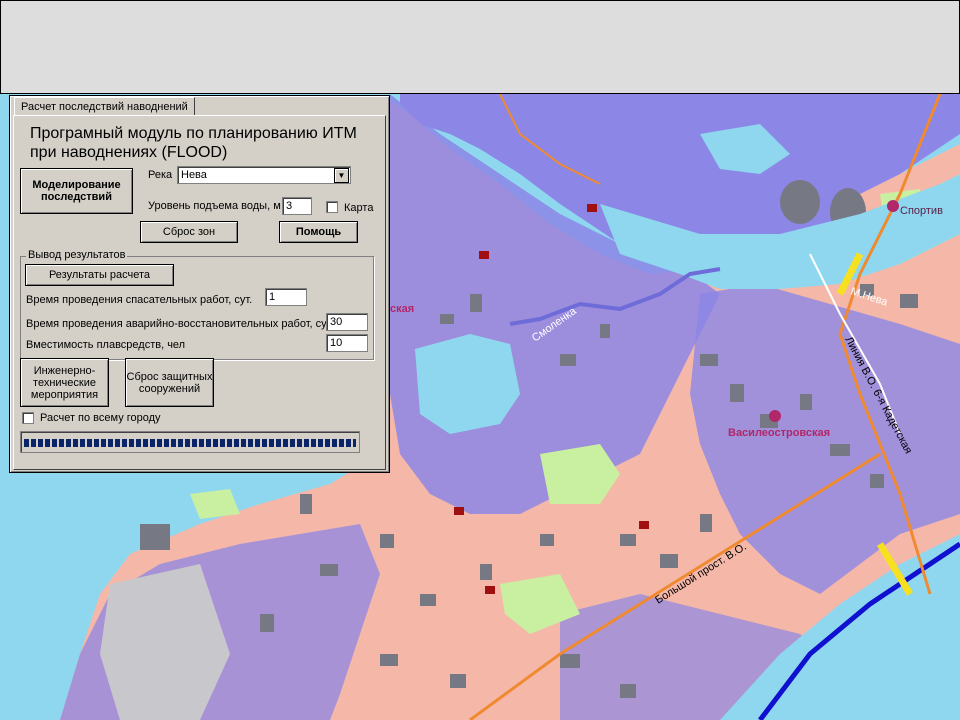  What do you see at coordinates (402, 309) in the screenshot?
I see `label-sk: ская` at bounding box center [402, 309].